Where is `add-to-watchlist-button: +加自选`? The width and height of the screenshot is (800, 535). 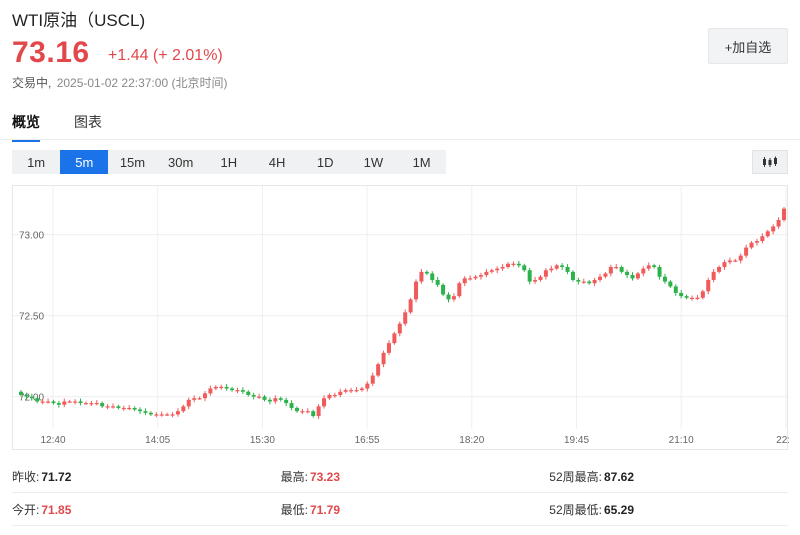
add-to-watchlist-button: +加自选 is located at coordinates (748, 46).